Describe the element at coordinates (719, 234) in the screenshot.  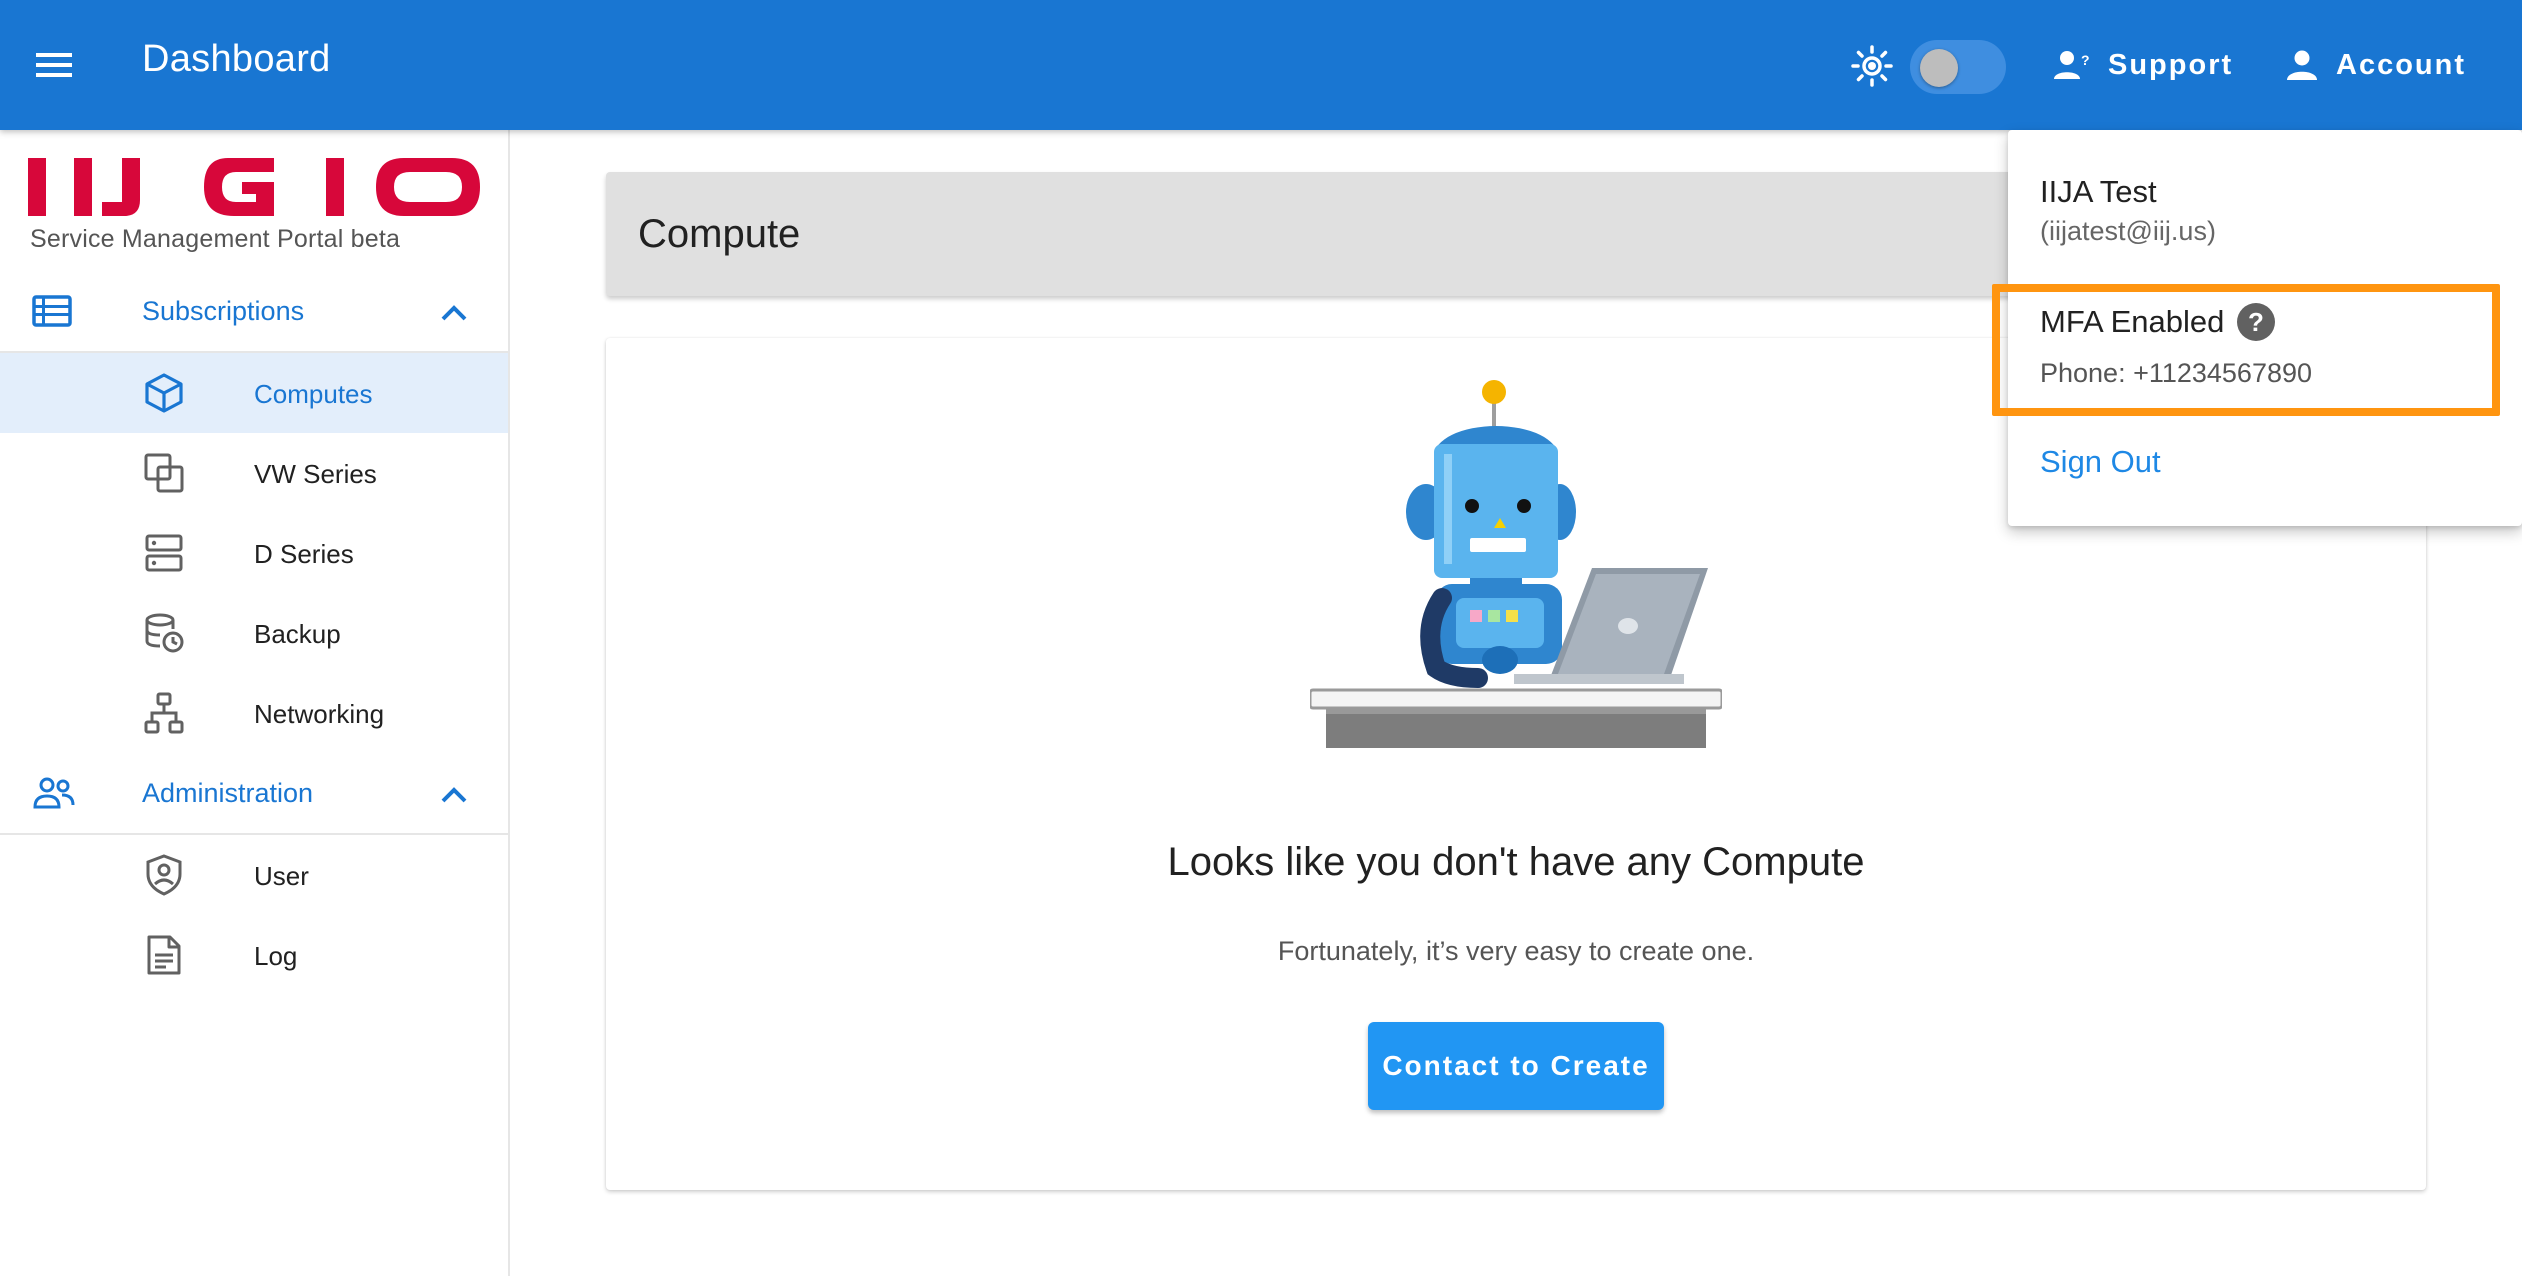
I see `section-title: Compute` at that location.